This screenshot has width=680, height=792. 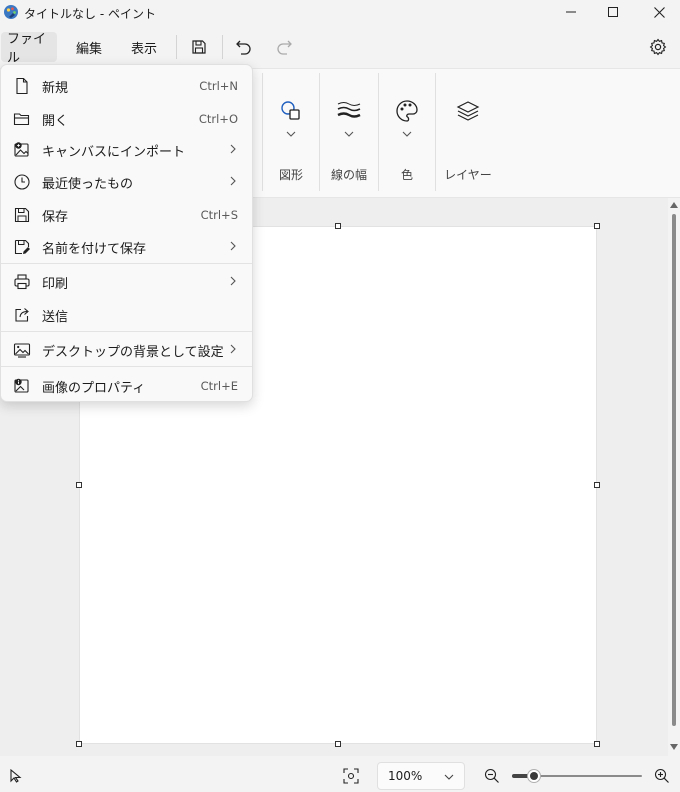 What do you see at coordinates (89, 47) in the screenshot?
I see `menu-edit: 編集` at bounding box center [89, 47].